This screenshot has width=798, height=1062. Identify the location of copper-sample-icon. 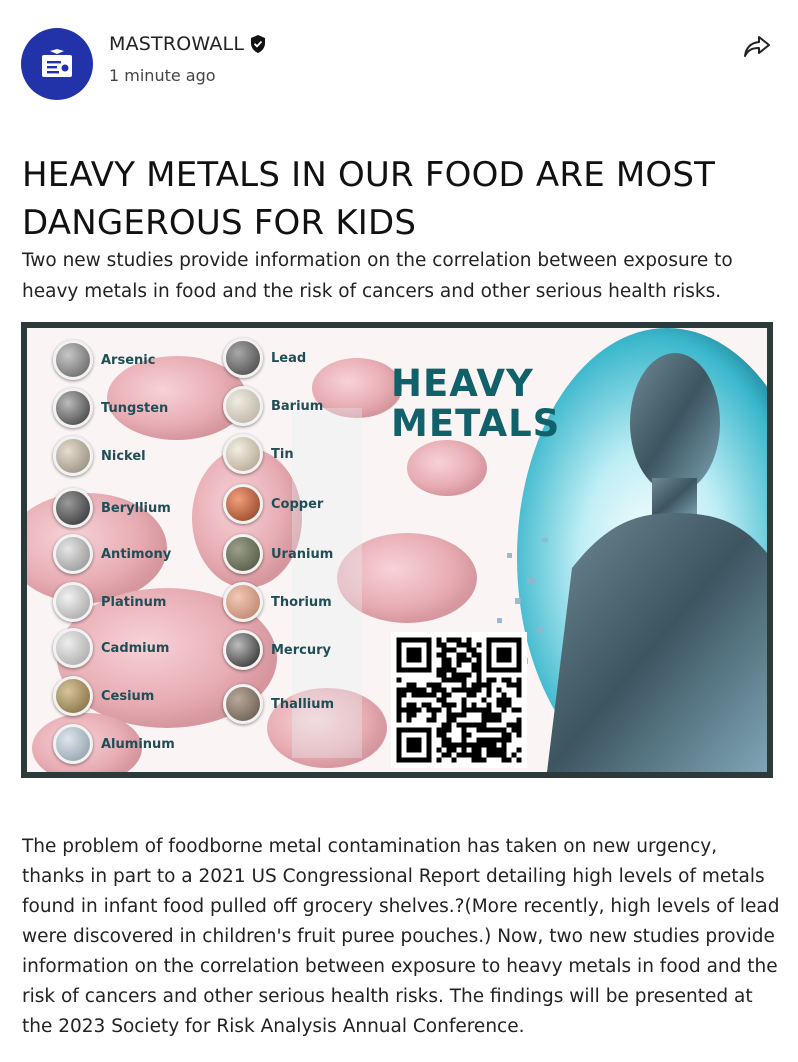
(243, 504).